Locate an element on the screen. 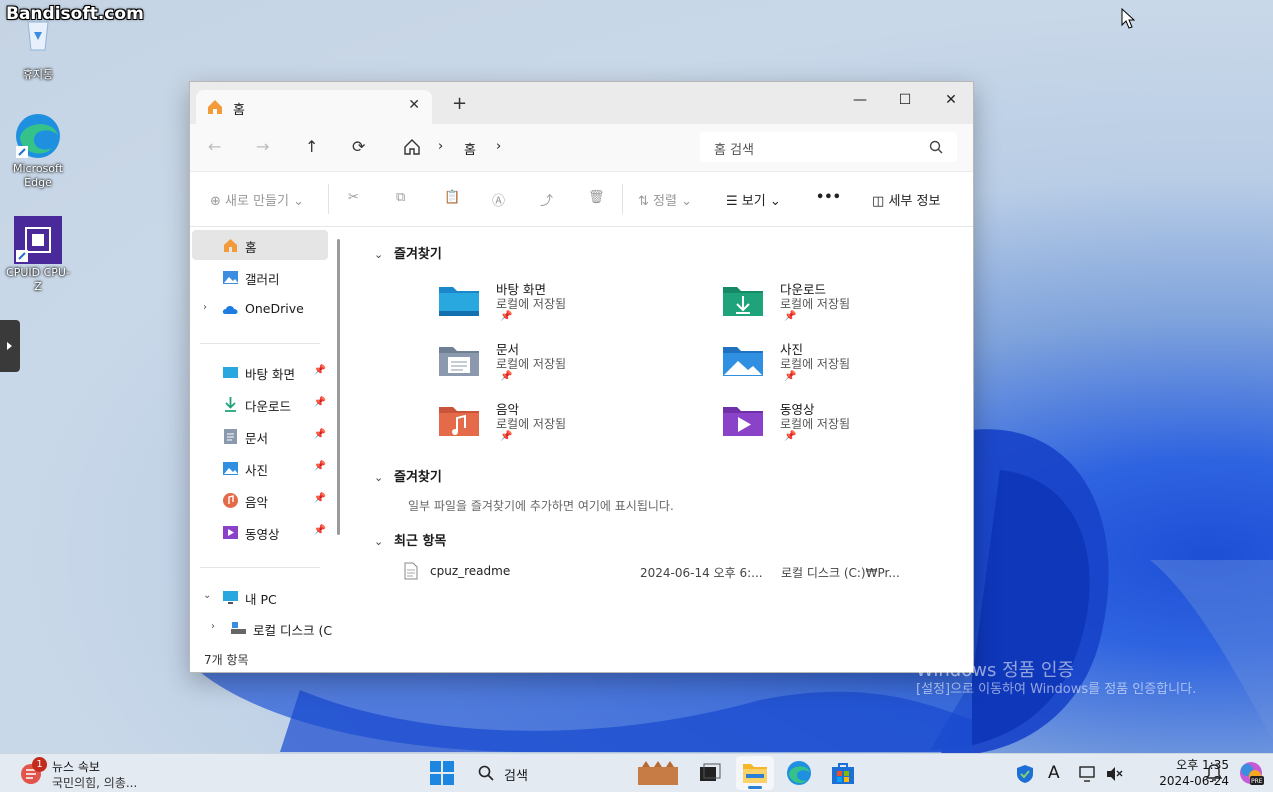  folder-status: 로컬에 저장됨 is located at coordinates (531, 364).